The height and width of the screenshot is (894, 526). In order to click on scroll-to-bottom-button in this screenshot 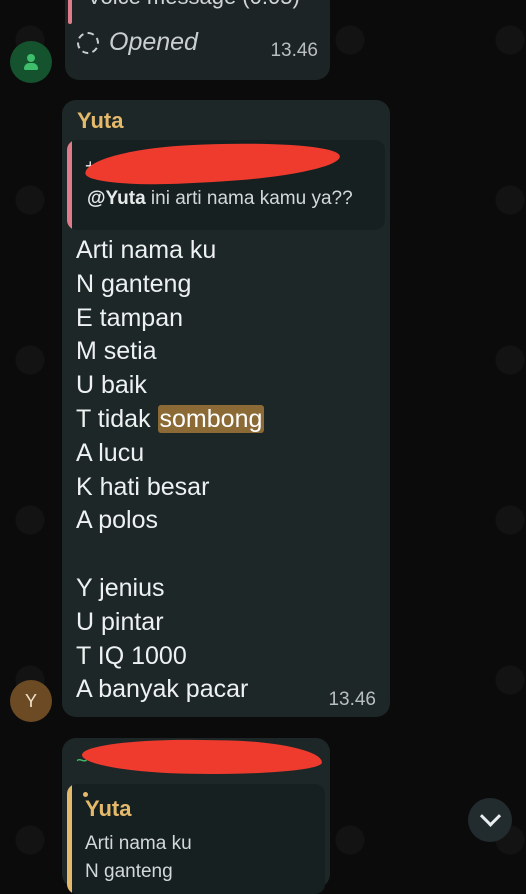, I will do `click(490, 820)`.